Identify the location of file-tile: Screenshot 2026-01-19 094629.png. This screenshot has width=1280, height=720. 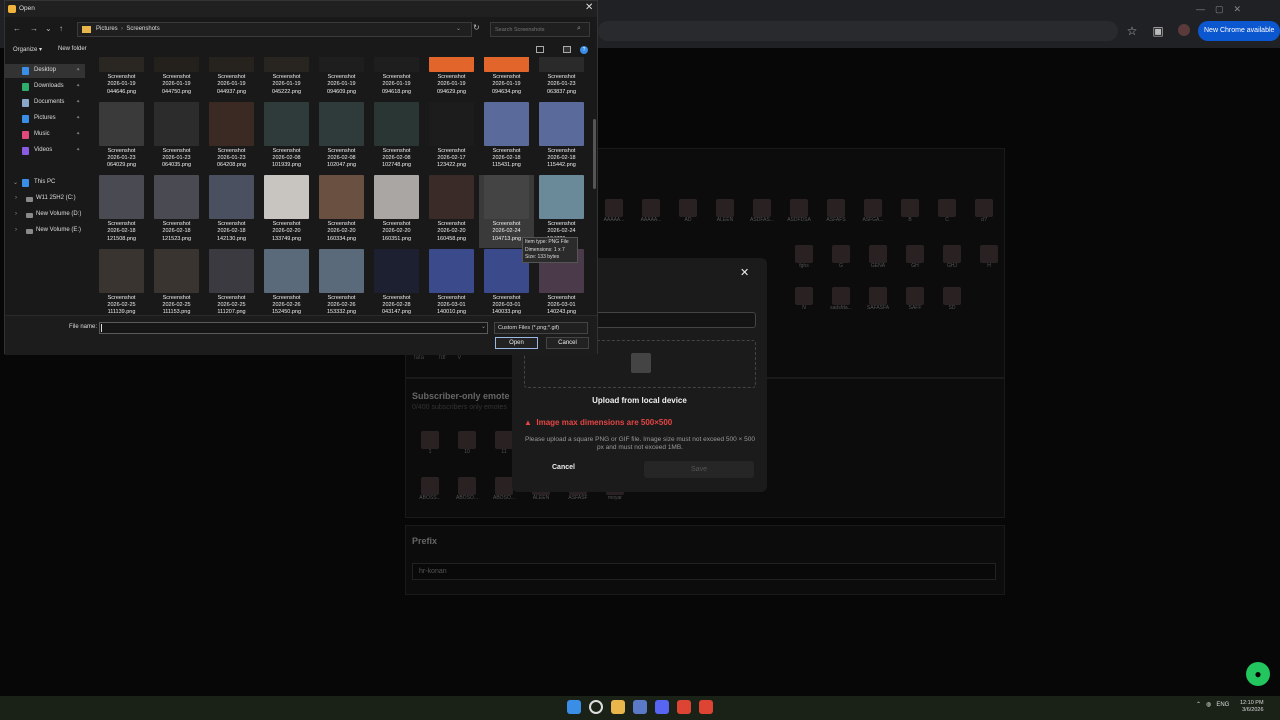
(451, 79).